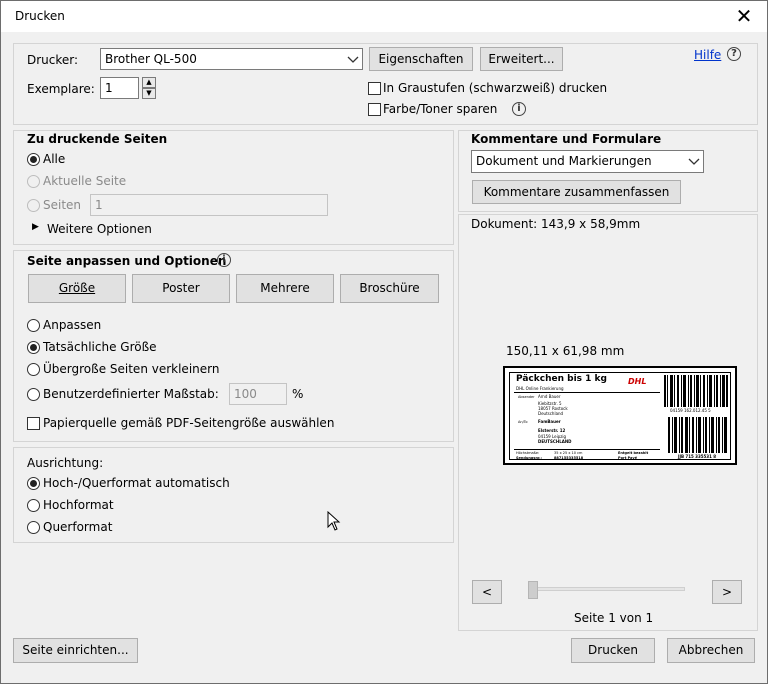  Describe the element at coordinates (440, 109) in the screenshot. I see `save-toner-label: Farbe/Toner sparen` at that location.